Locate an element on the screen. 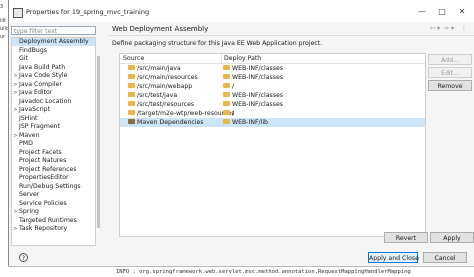 This screenshot has height=277, width=474. table-row: /src/test/java WEB-INF/classes is located at coordinates (272, 95).